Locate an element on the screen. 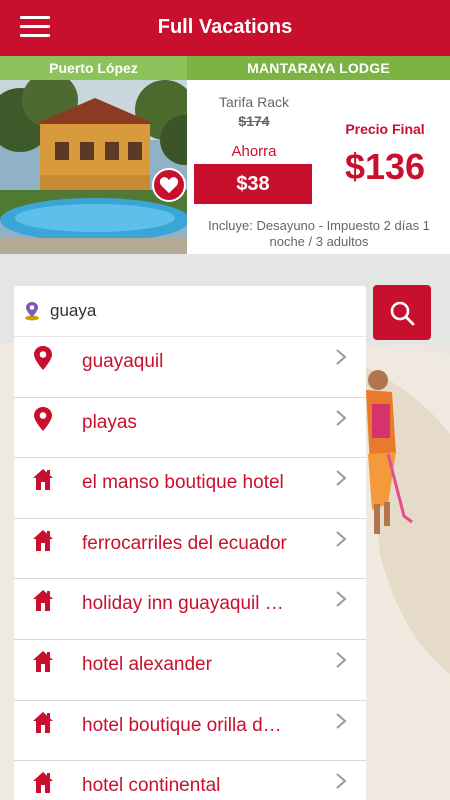 This screenshot has height=800, width=450. save-label: Ahorra is located at coordinates (254, 151).